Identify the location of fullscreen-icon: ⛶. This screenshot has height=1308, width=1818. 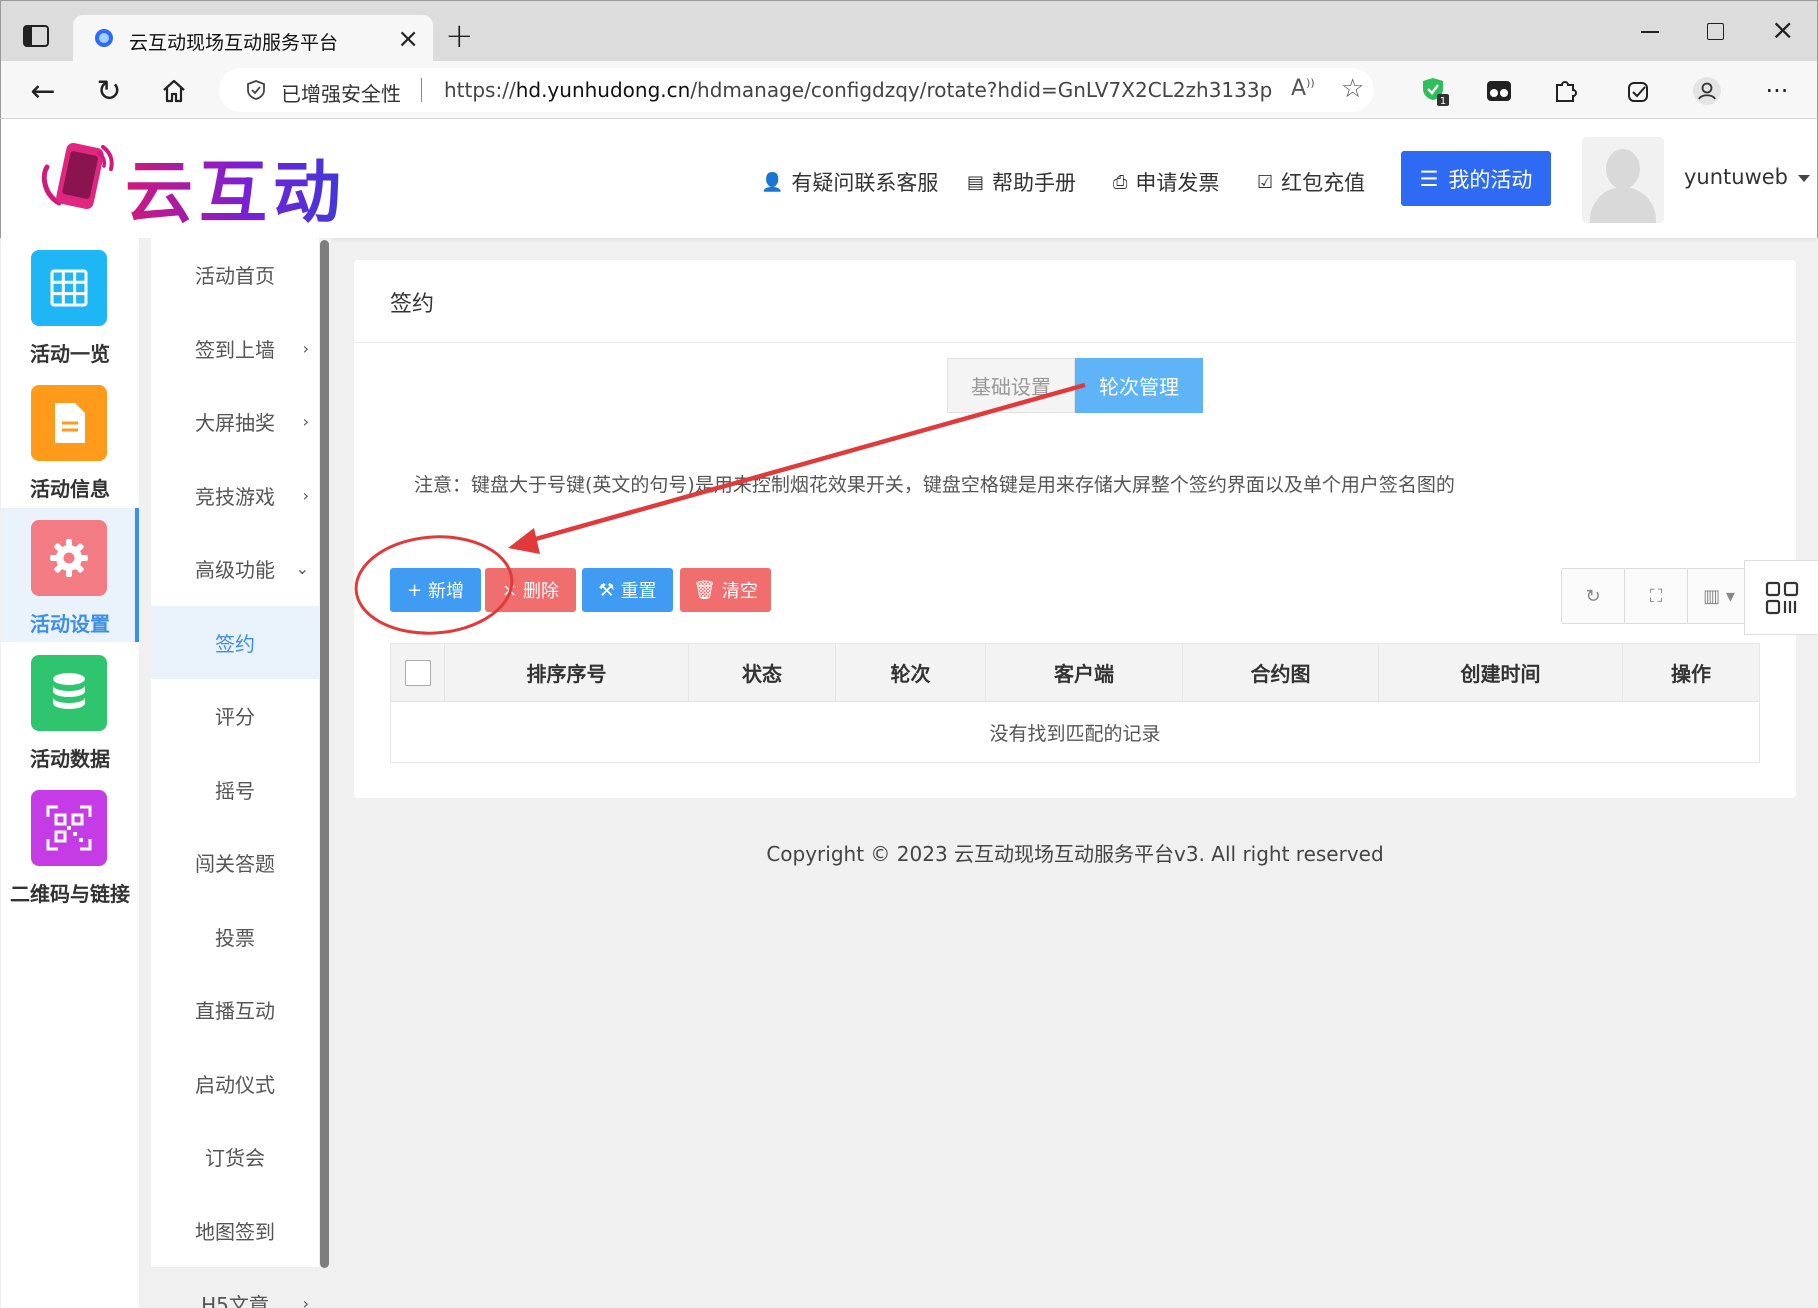
(1656, 596).